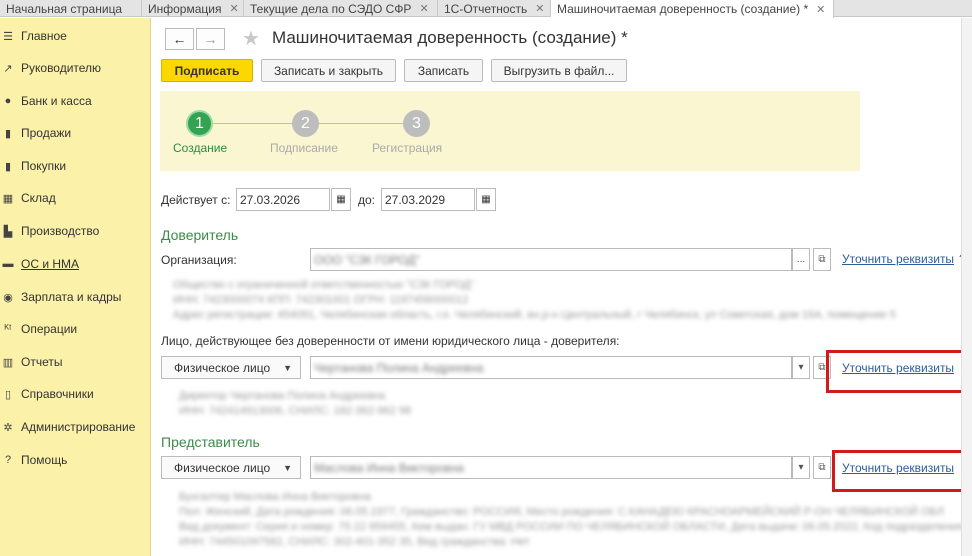  What do you see at coordinates (251, 38) in the screenshot?
I see `favorite-star-icon: ★` at bounding box center [251, 38].